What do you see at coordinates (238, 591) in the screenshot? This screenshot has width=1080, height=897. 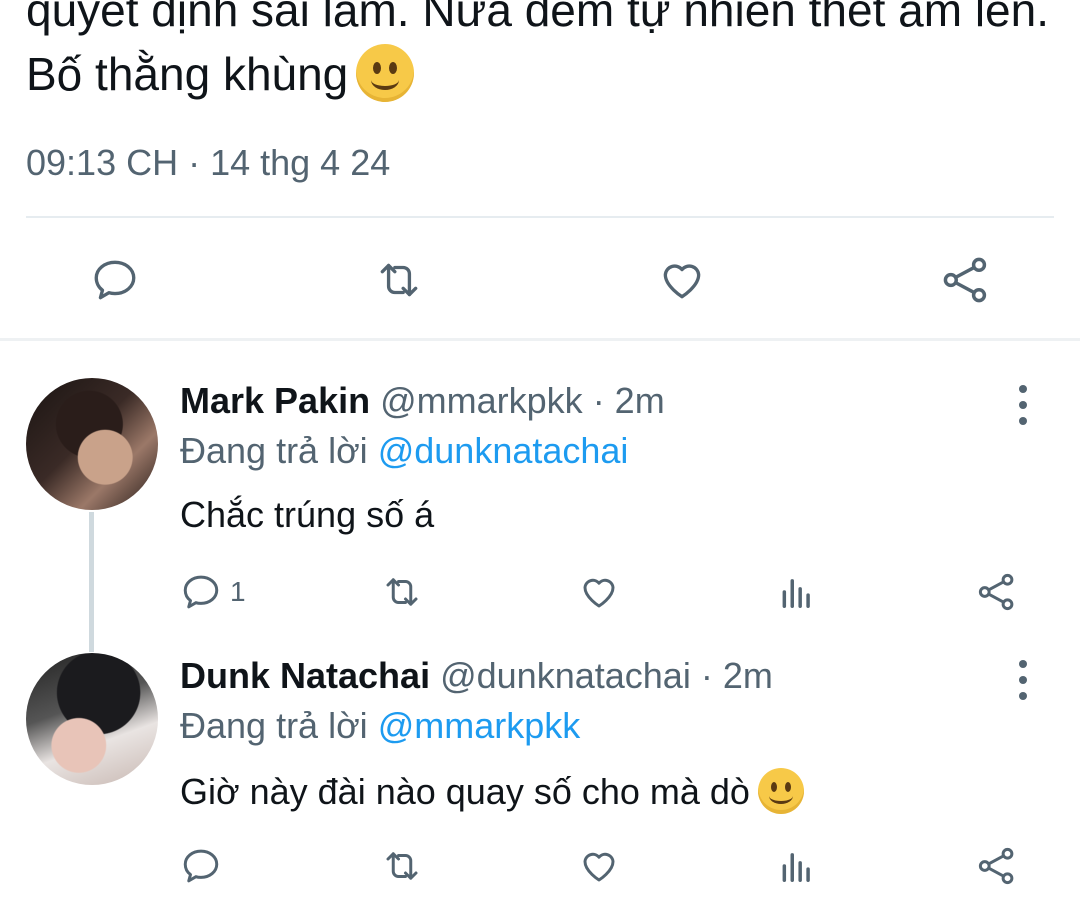 I see `reply-count: 1` at bounding box center [238, 591].